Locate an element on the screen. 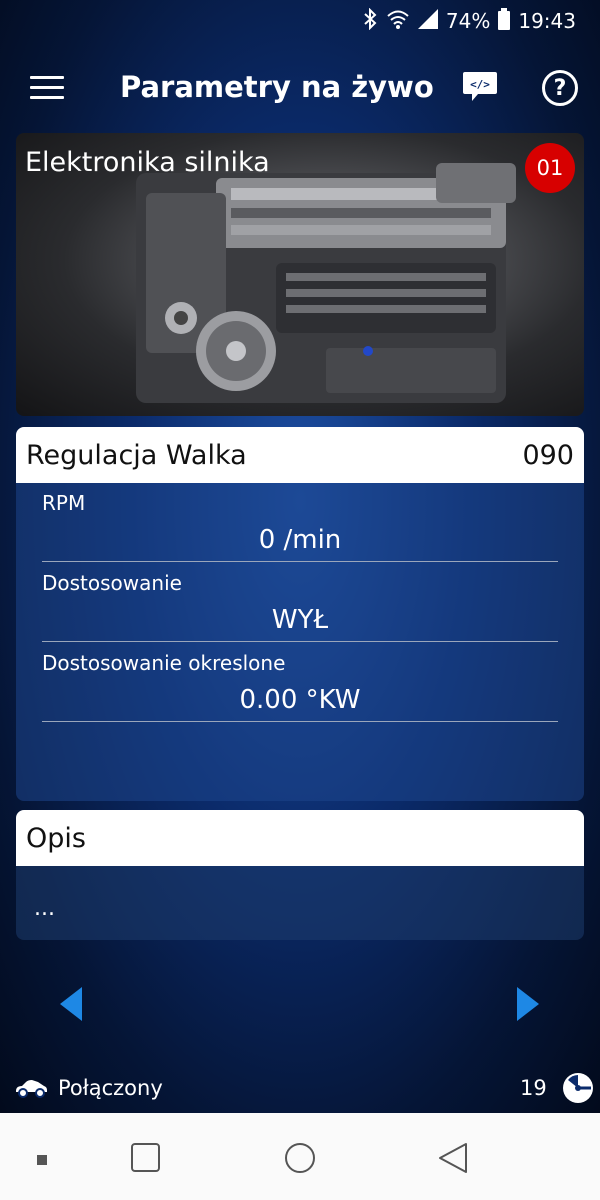 The image size is (600, 1200). app-bar: Parametry na żywo </> ? is located at coordinates (300, 89).